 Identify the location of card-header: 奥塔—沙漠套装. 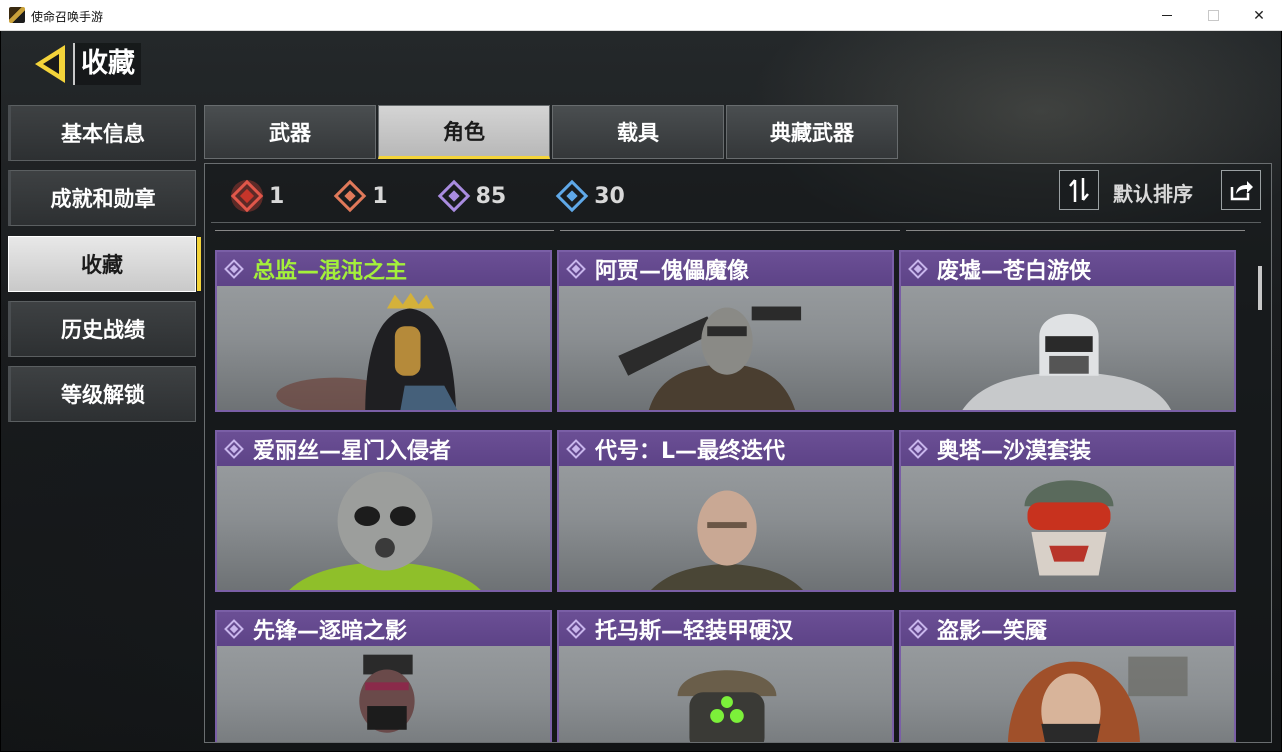
(1067, 449).